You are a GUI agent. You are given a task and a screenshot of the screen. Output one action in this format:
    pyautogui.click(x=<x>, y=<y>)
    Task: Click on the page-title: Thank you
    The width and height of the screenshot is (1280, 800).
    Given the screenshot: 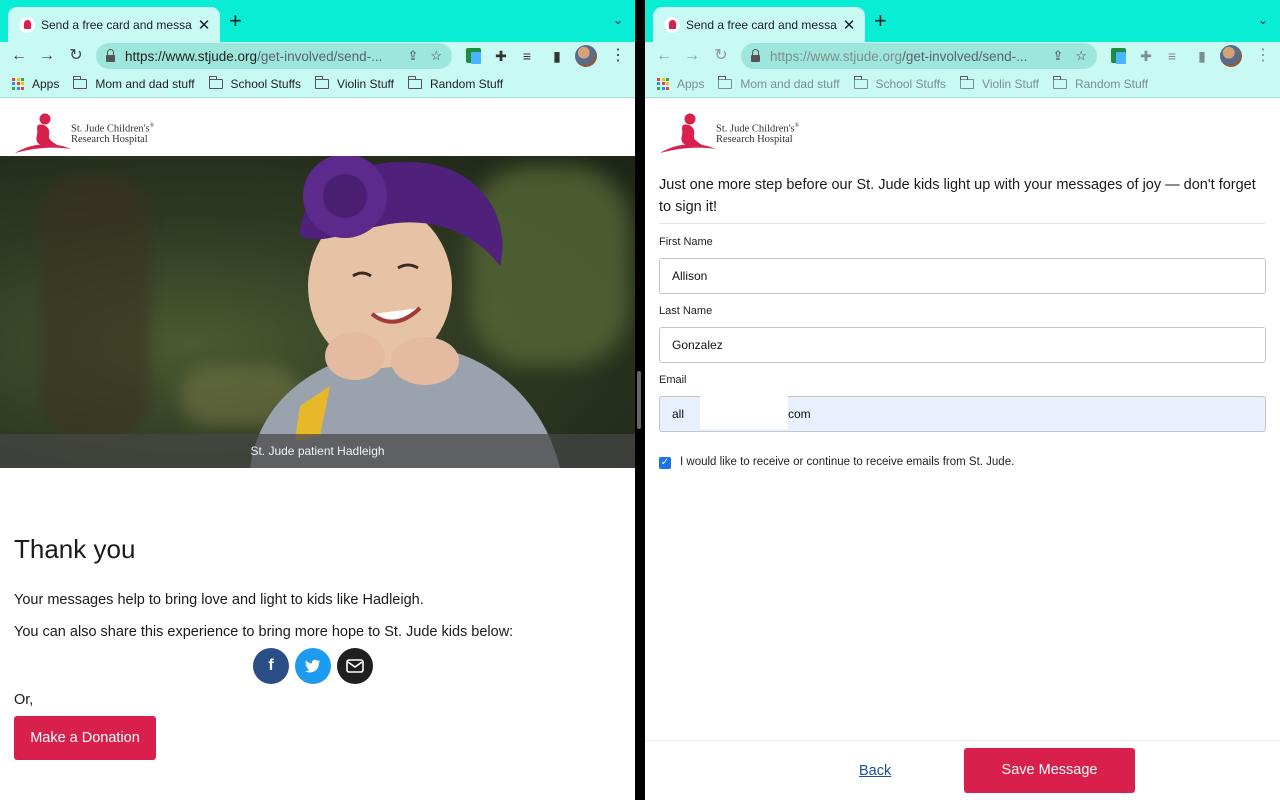 What is the action you would take?
    pyautogui.click(x=75, y=549)
    